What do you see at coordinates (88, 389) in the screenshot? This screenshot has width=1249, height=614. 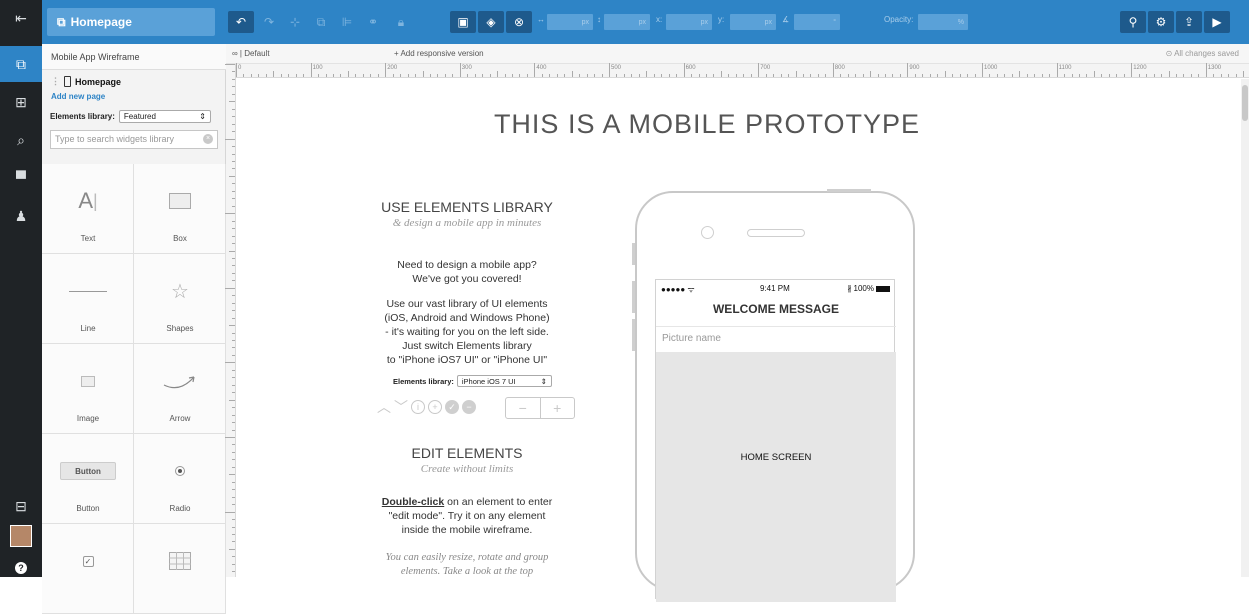 I see `widget-image: Image` at bounding box center [88, 389].